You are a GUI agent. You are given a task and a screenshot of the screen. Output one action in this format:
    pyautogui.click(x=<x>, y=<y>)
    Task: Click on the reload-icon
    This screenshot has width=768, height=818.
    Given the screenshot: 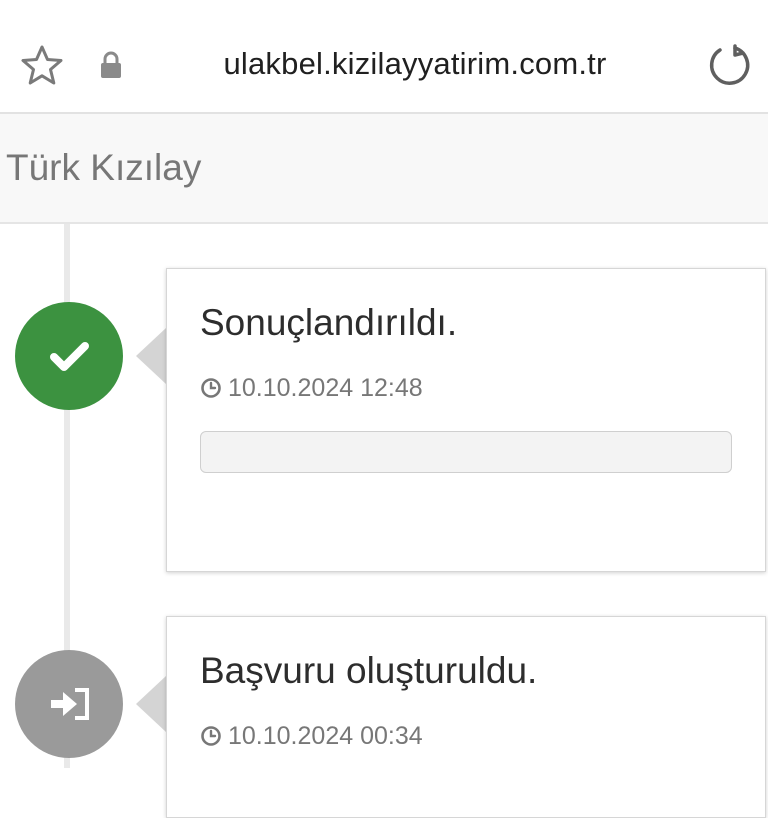 What is the action you would take?
    pyautogui.click(x=729, y=65)
    